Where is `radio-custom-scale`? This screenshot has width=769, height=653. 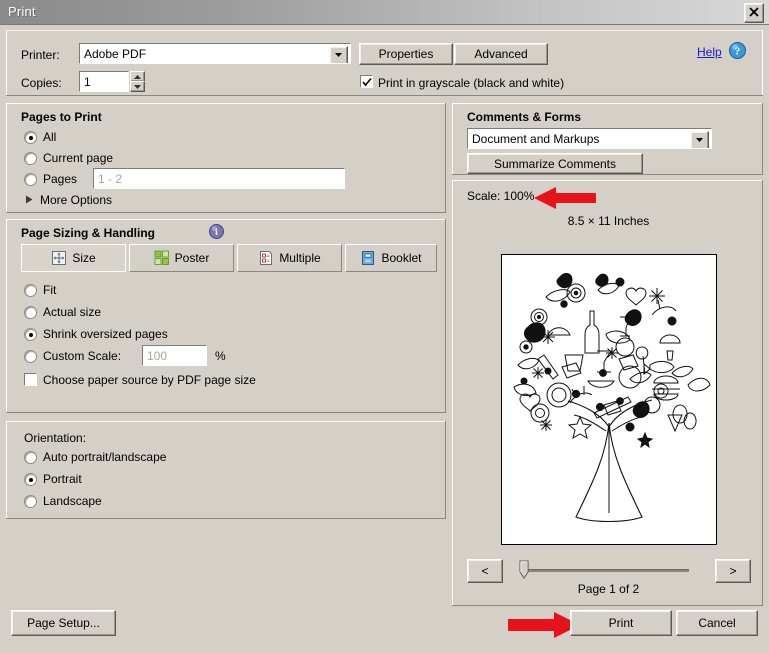
radio-custom-scale is located at coordinates (30, 356).